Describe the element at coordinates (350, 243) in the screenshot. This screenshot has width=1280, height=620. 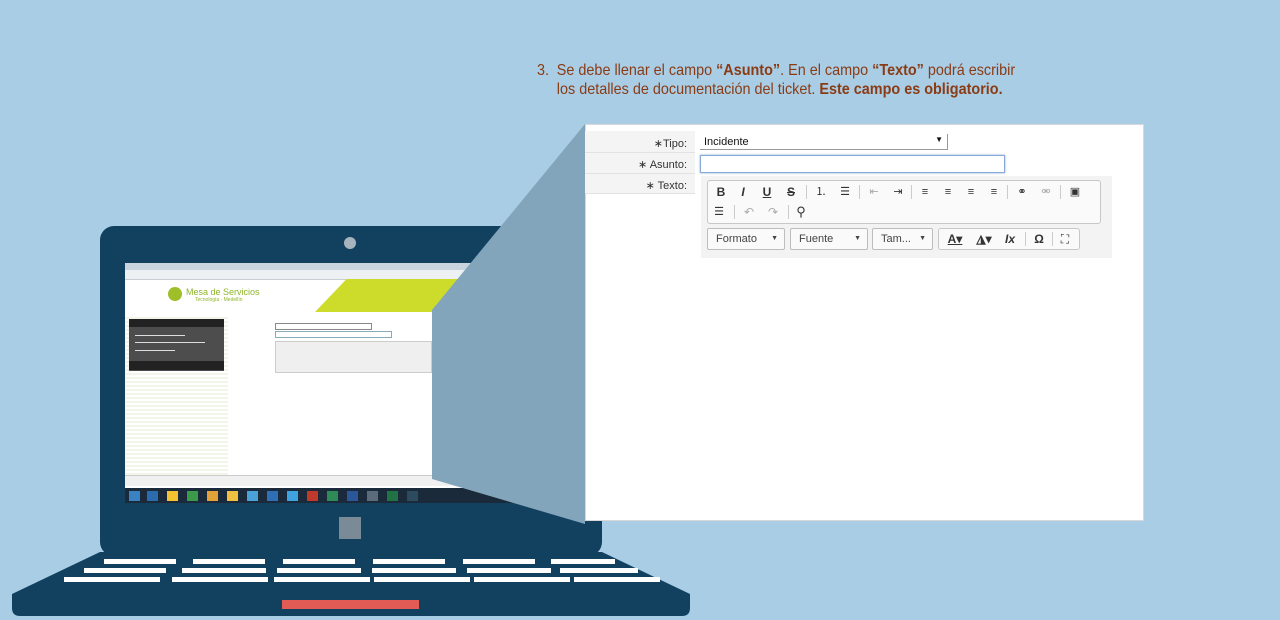
I see `camera-icon` at that location.